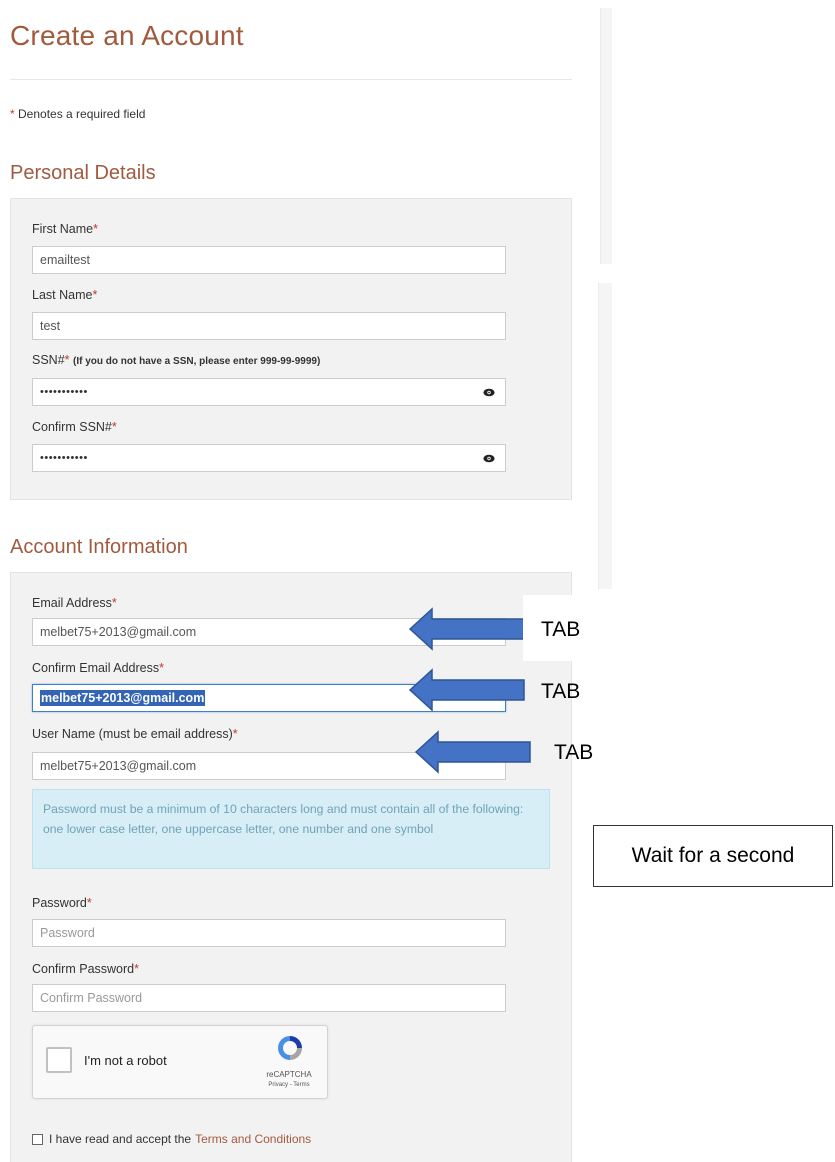 The width and height of the screenshot is (835, 1162). I want to click on last-name-input: test, so click(269, 326).